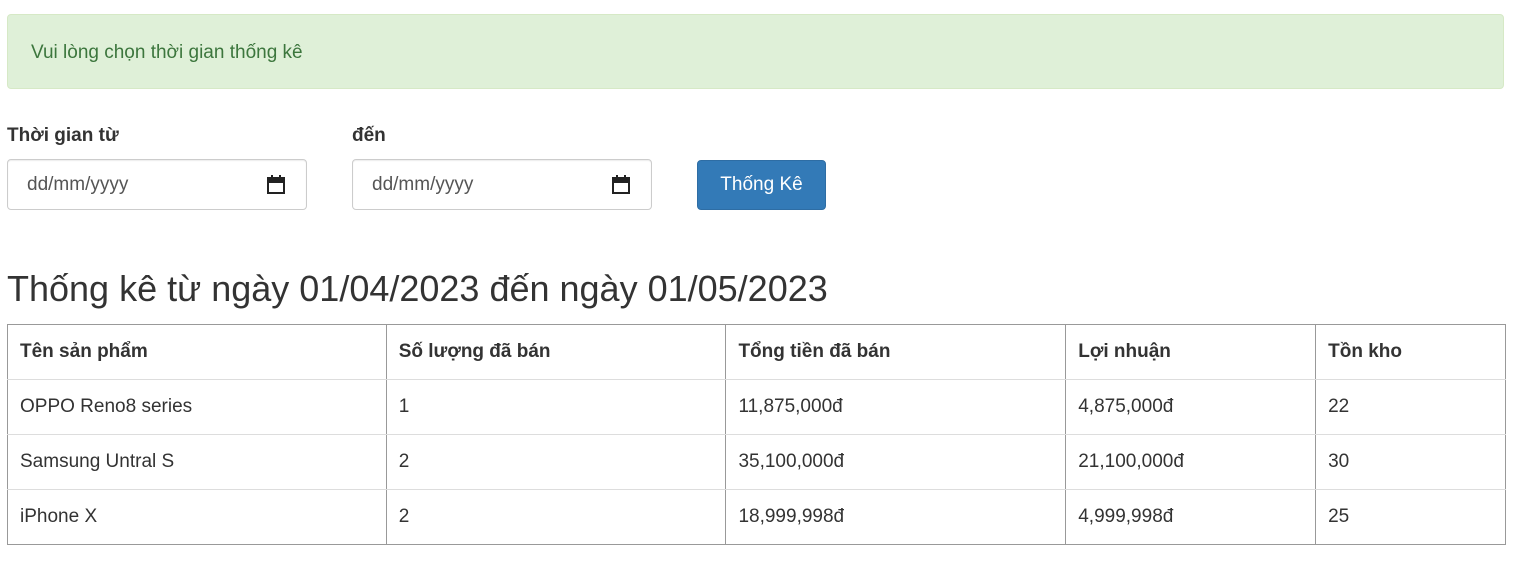 The height and width of the screenshot is (568, 1519). I want to click on cell-revenue: 18,999,998đ, so click(896, 517).